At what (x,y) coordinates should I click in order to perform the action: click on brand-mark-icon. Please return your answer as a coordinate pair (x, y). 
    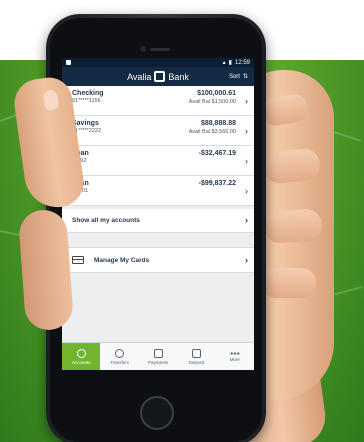
    Looking at the image, I should click on (160, 76).